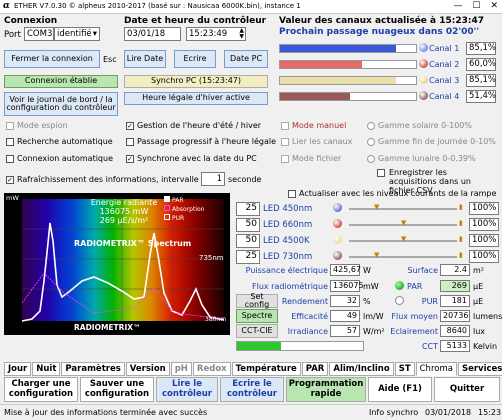 The width and height of the screenshot is (502, 420). I want to click on quick-program-button: Programmation rapide, so click(326, 389).